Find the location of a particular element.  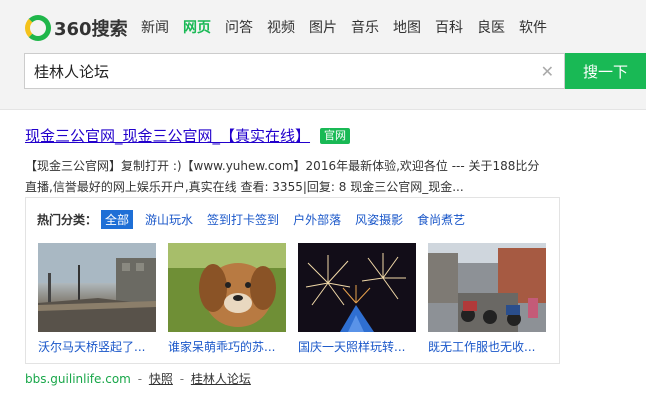

result-title-link: 现金三公官网_现金三公官网_【真实在线】 is located at coordinates (167, 135).